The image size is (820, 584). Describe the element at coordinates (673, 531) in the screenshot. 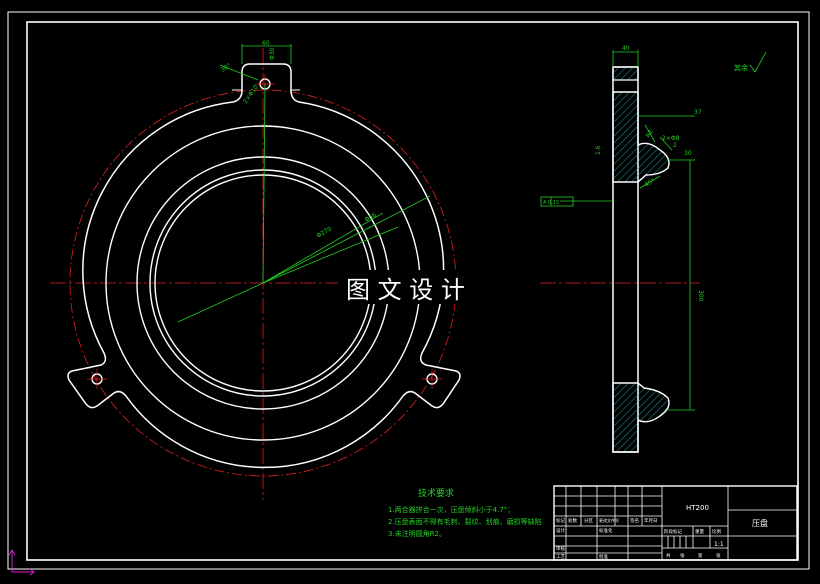

I see `mid-label-stage: 阶段标记` at that location.